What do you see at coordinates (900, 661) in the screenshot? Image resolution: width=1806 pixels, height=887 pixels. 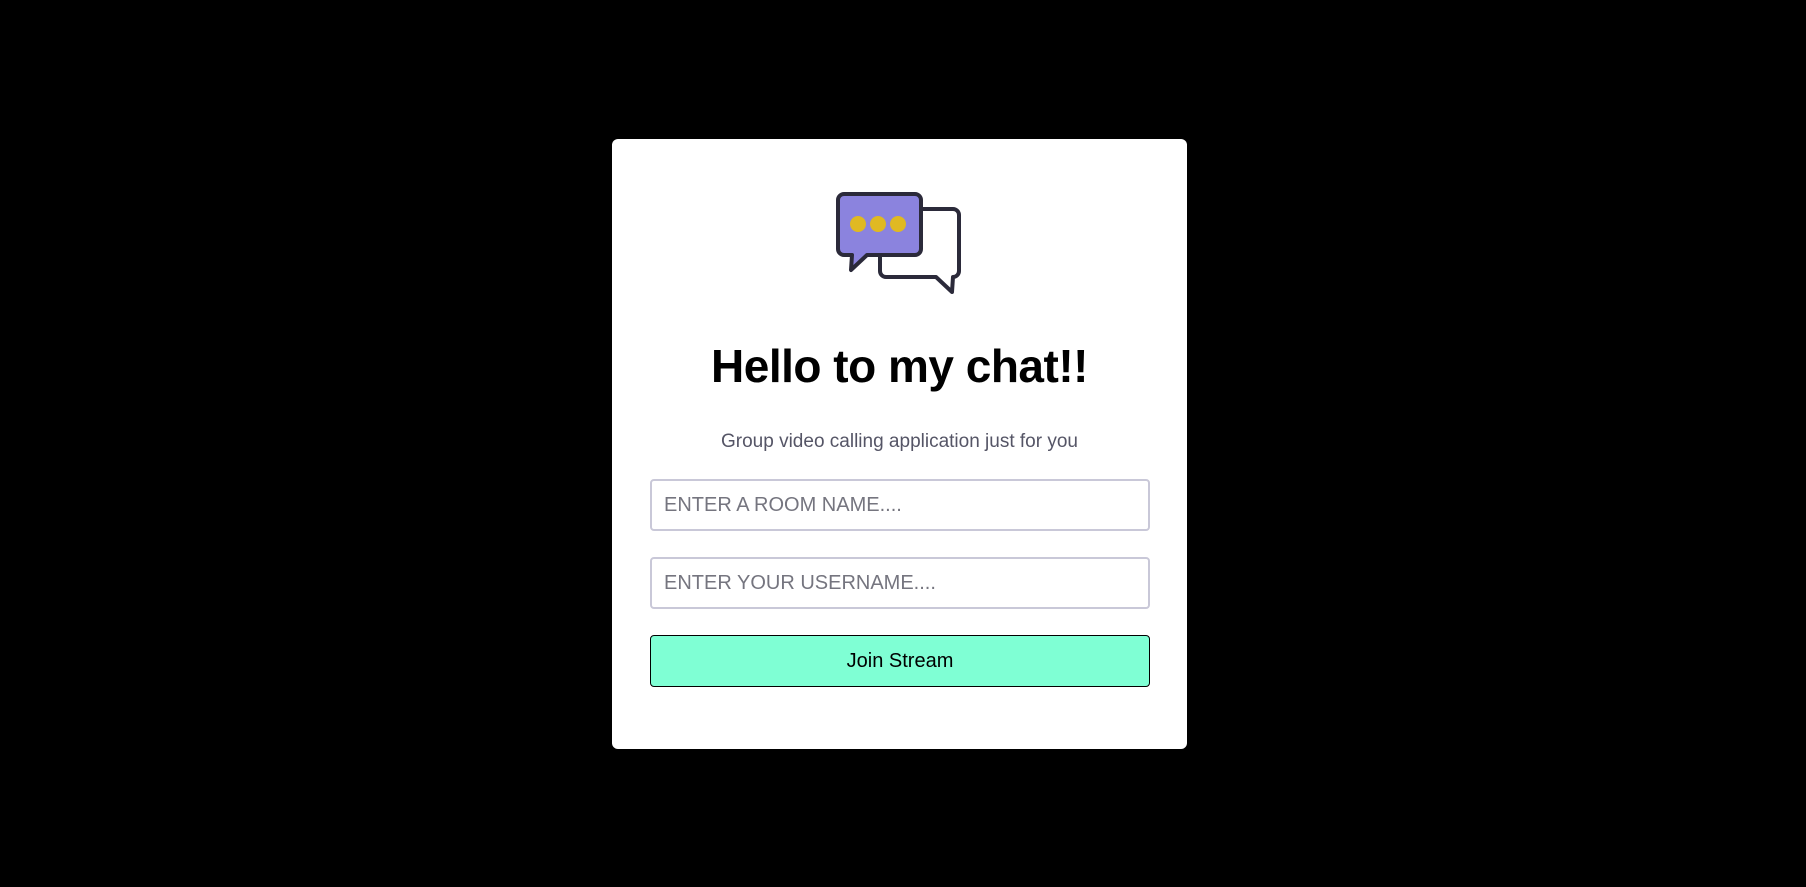 I see `join-stream-button: Join Stream` at bounding box center [900, 661].